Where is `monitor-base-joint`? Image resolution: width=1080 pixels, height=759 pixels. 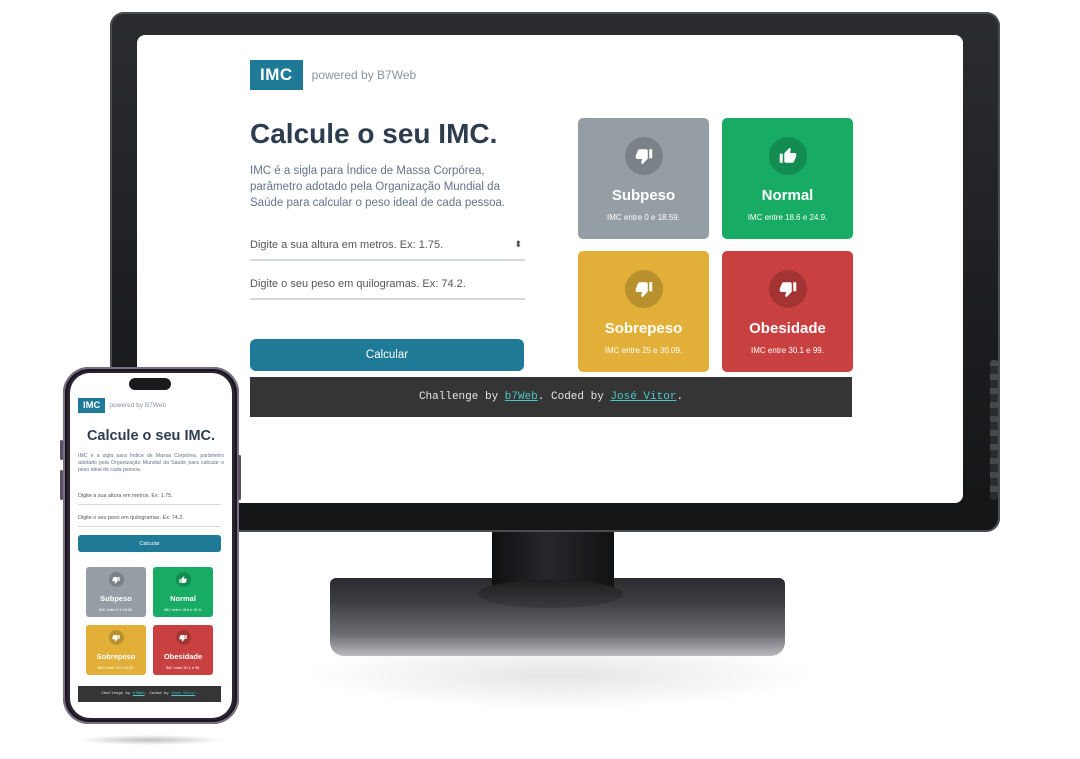 monitor-base-joint is located at coordinates (550, 594).